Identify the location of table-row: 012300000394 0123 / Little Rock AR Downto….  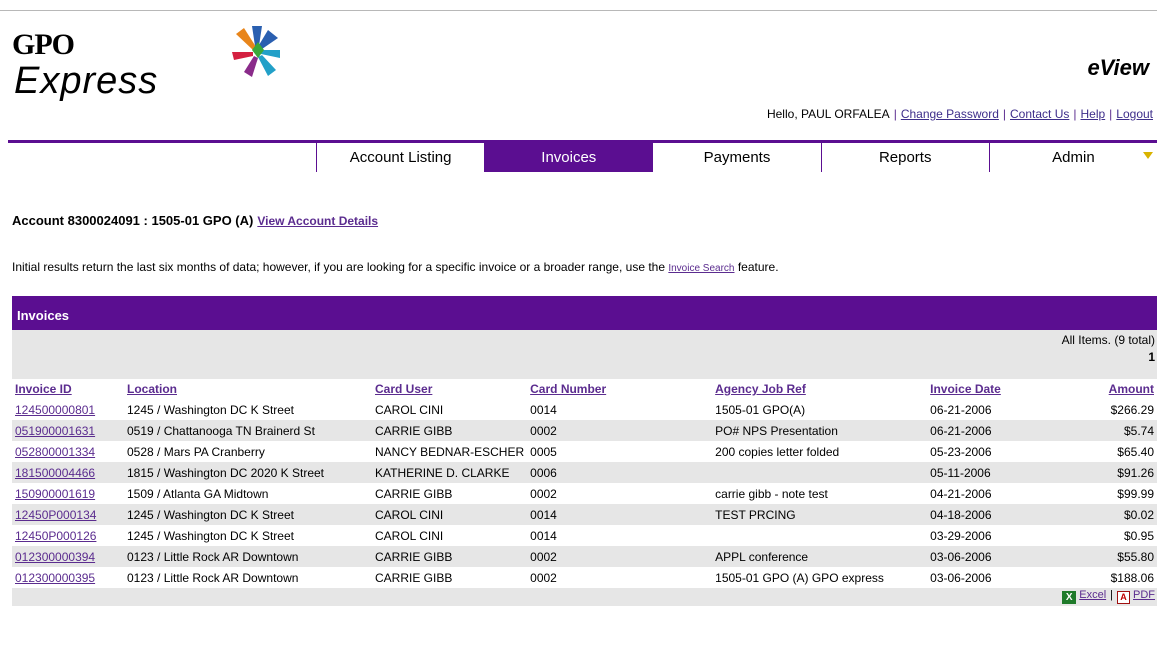
(584, 556).